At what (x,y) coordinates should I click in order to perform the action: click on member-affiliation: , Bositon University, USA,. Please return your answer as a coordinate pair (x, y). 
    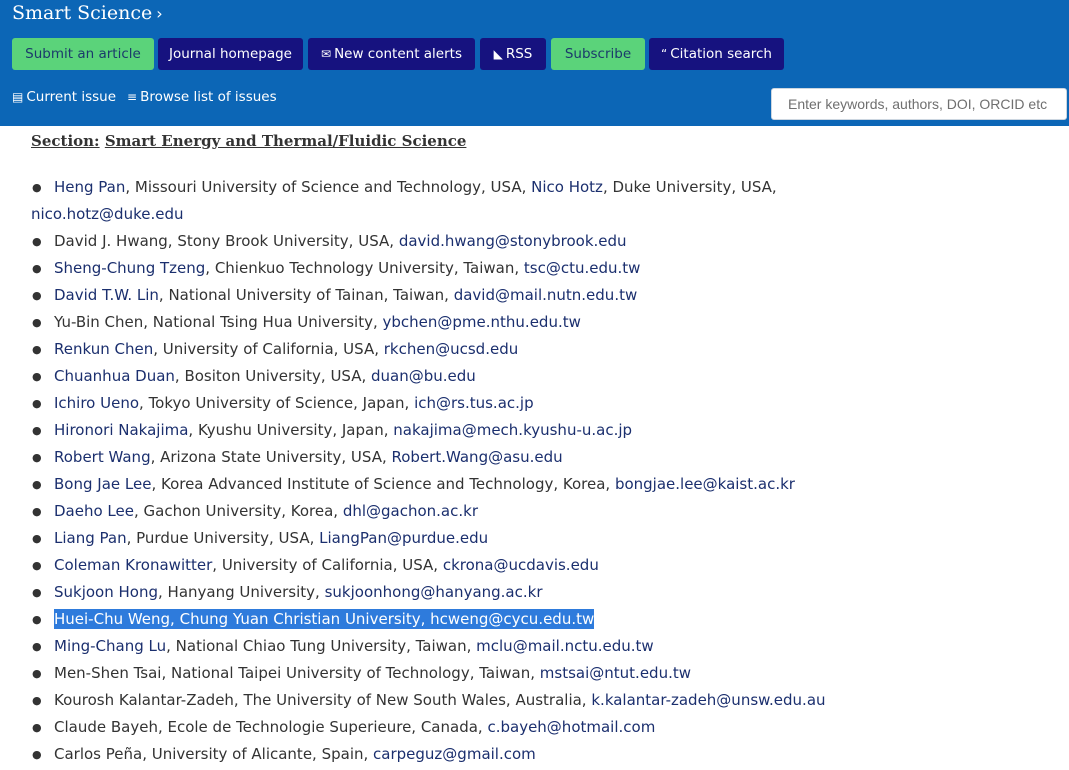
    Looking at the image, I should click on (273, 376).